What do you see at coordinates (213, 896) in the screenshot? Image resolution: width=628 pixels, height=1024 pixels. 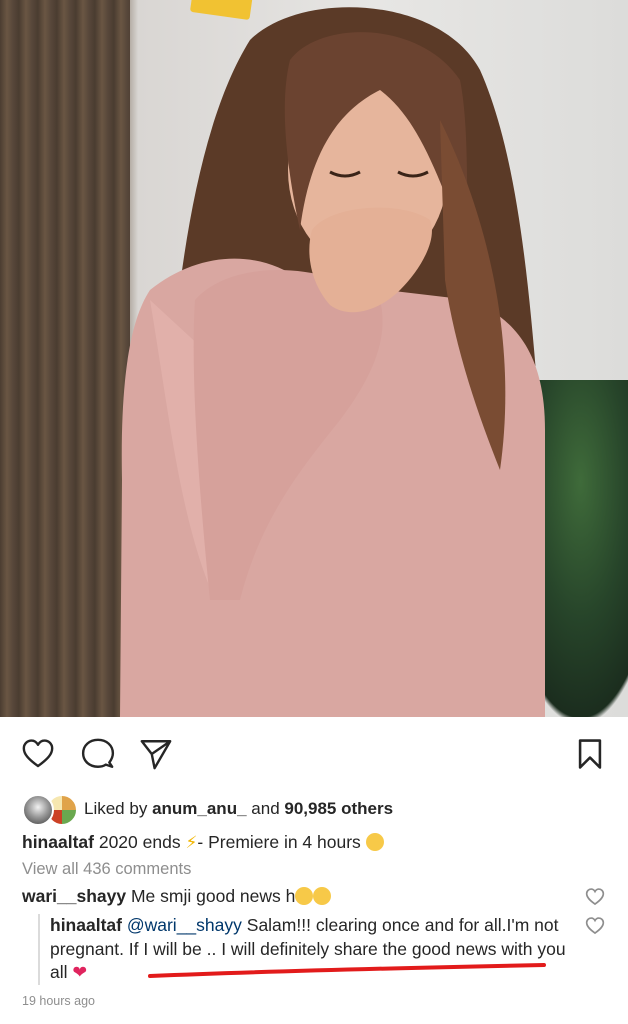 I see `comment-text: Me smji good news h` at bounding box center [213, 896].